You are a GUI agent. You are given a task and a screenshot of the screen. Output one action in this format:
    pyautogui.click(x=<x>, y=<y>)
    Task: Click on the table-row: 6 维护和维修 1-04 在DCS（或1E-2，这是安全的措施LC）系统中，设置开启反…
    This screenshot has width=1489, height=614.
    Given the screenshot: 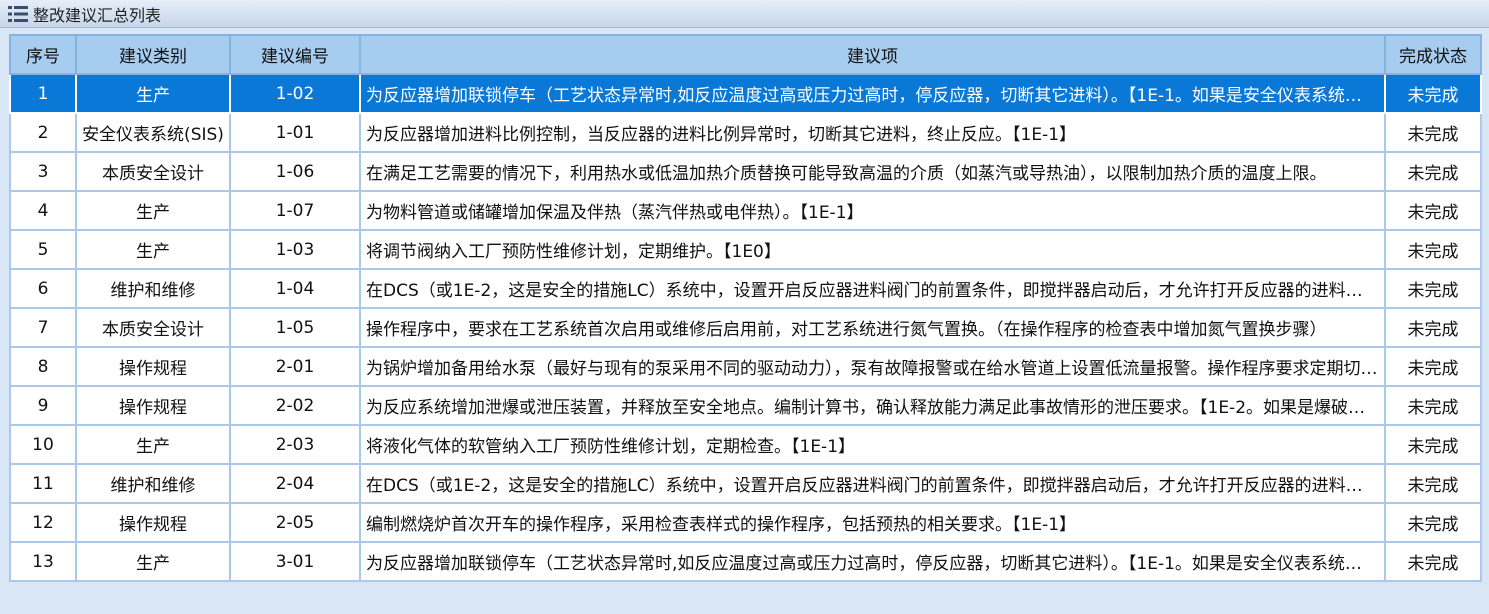 What is the action you would take?
    pyautogui.click(x=745, y=288)
    